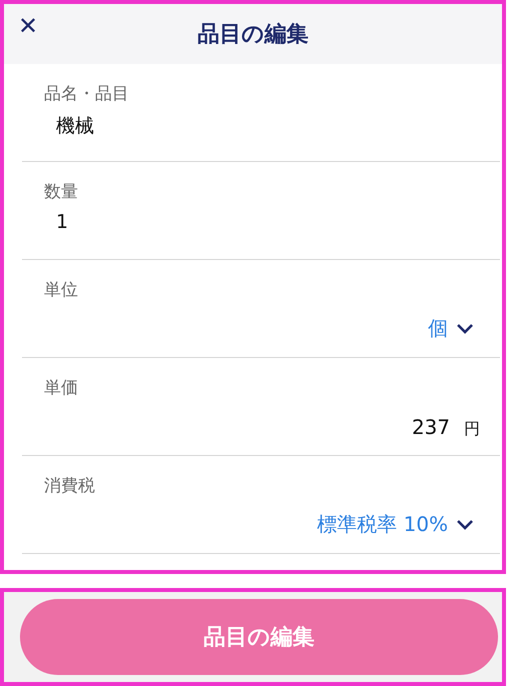 The width and height of the screenshot is (514, 686). I want to click on dropdown: 標準税率 10%, so click(395, 524).